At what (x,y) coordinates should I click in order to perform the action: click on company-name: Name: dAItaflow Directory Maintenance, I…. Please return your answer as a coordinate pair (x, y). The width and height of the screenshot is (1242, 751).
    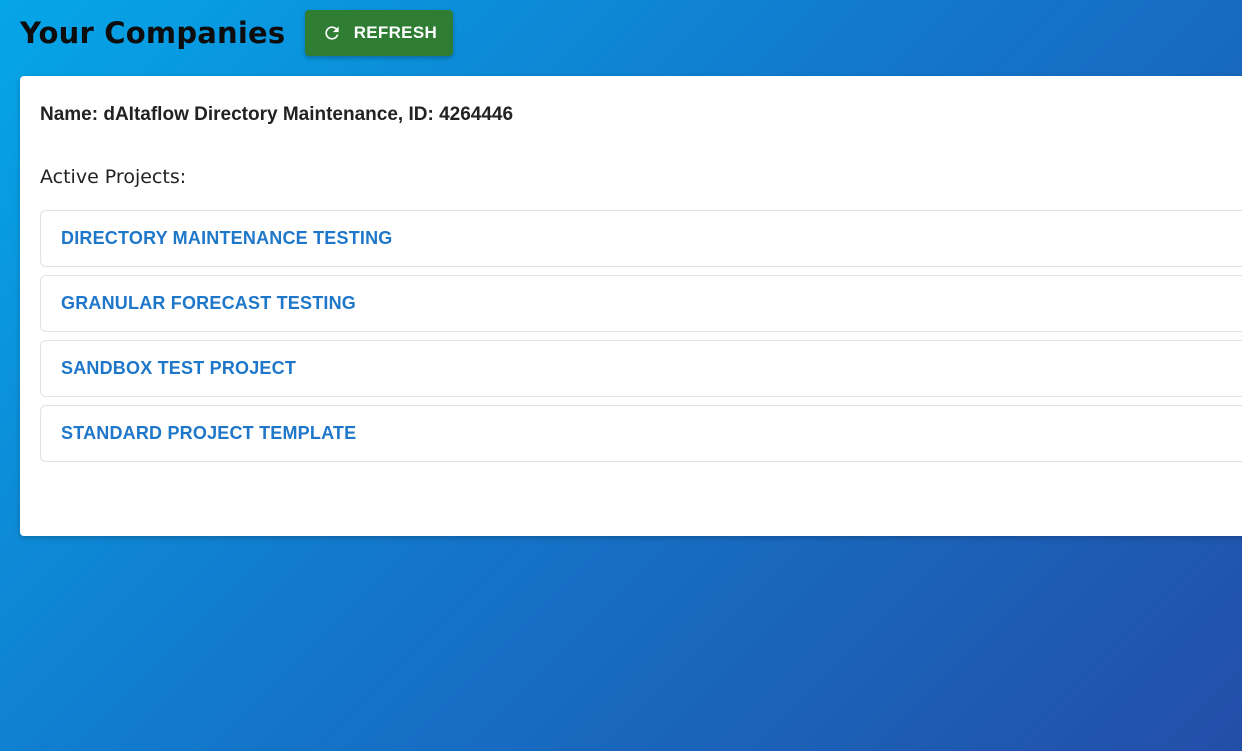
    Looking at the image, I should click on (277, 114).